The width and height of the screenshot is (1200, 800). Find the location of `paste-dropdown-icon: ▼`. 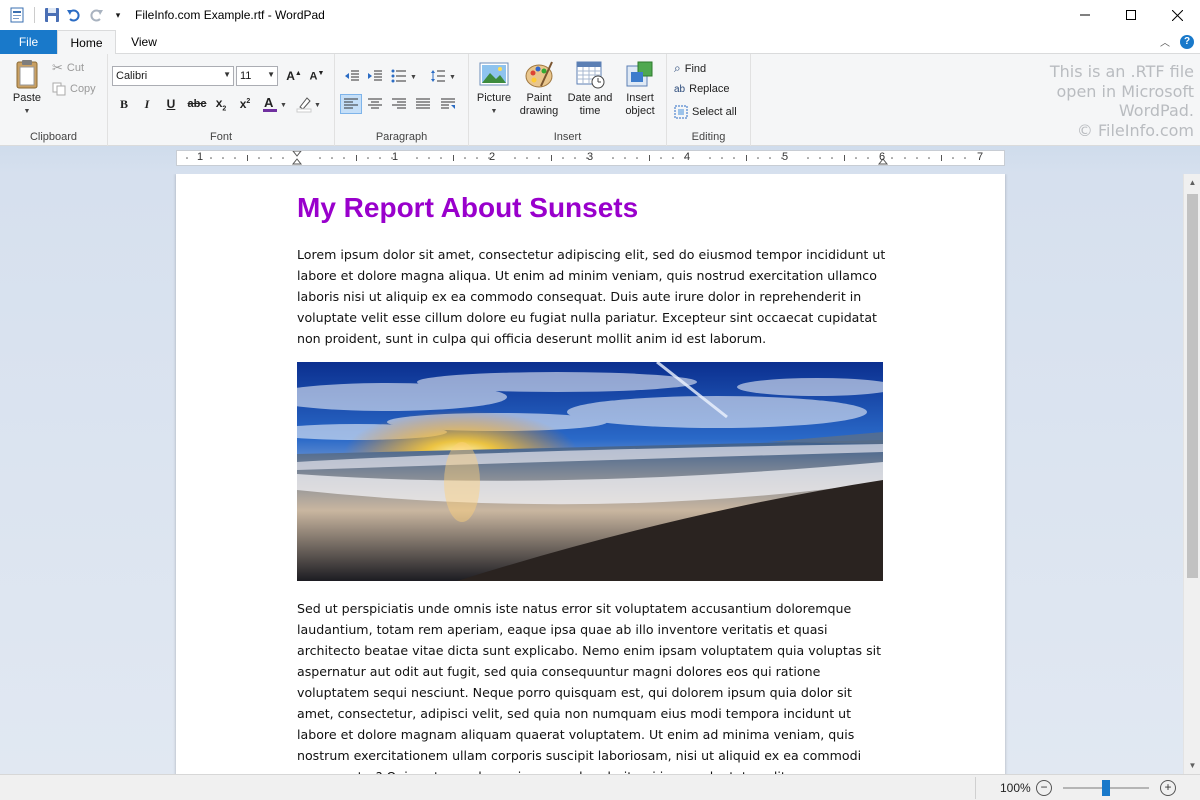

paste-dropdown-icon: ▼ is located at coordinates (27, 111).